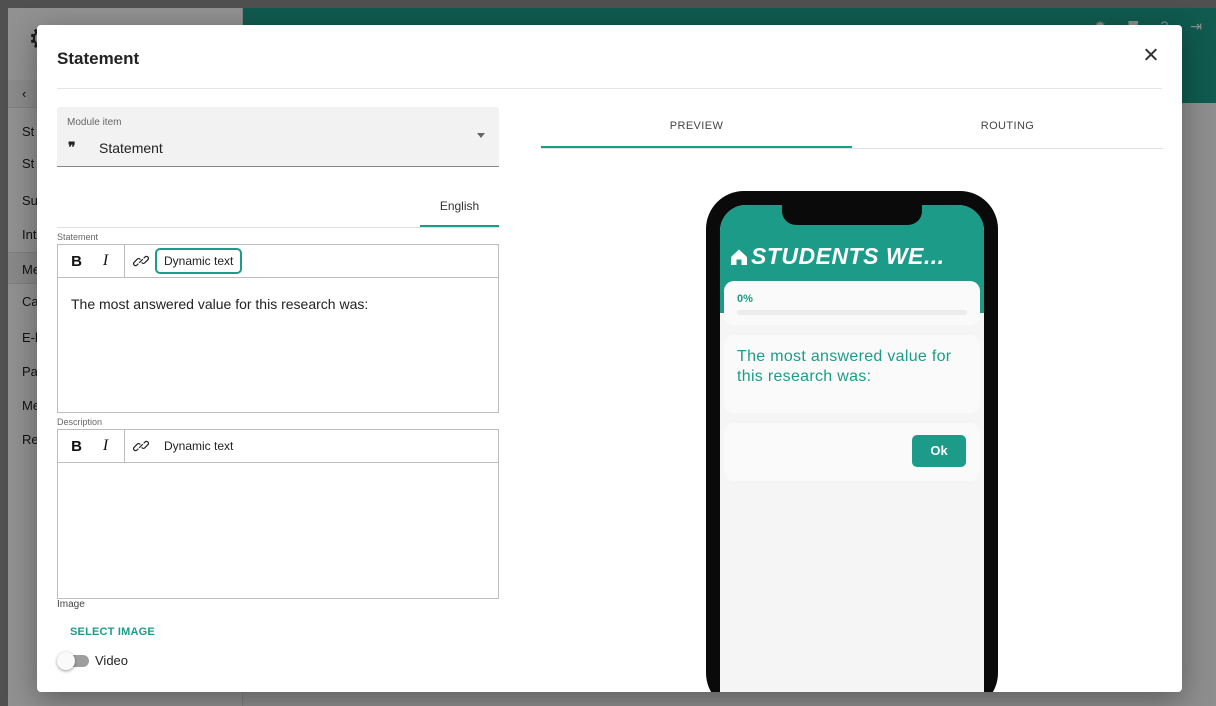 This screenshot has width=1216, height=706. What do you see at coordinates (745, 299) in the screenshot?
I see `progress-text: 0%` at bounding box center [745, 299].